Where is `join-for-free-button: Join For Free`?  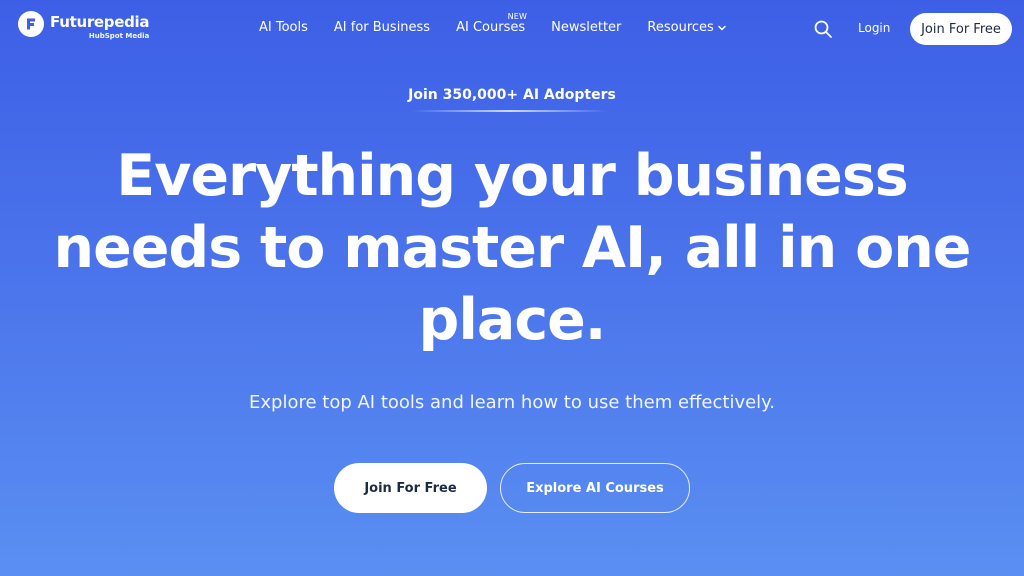
join-for-free-button: Join For Free is located at coordinates (410, 488).